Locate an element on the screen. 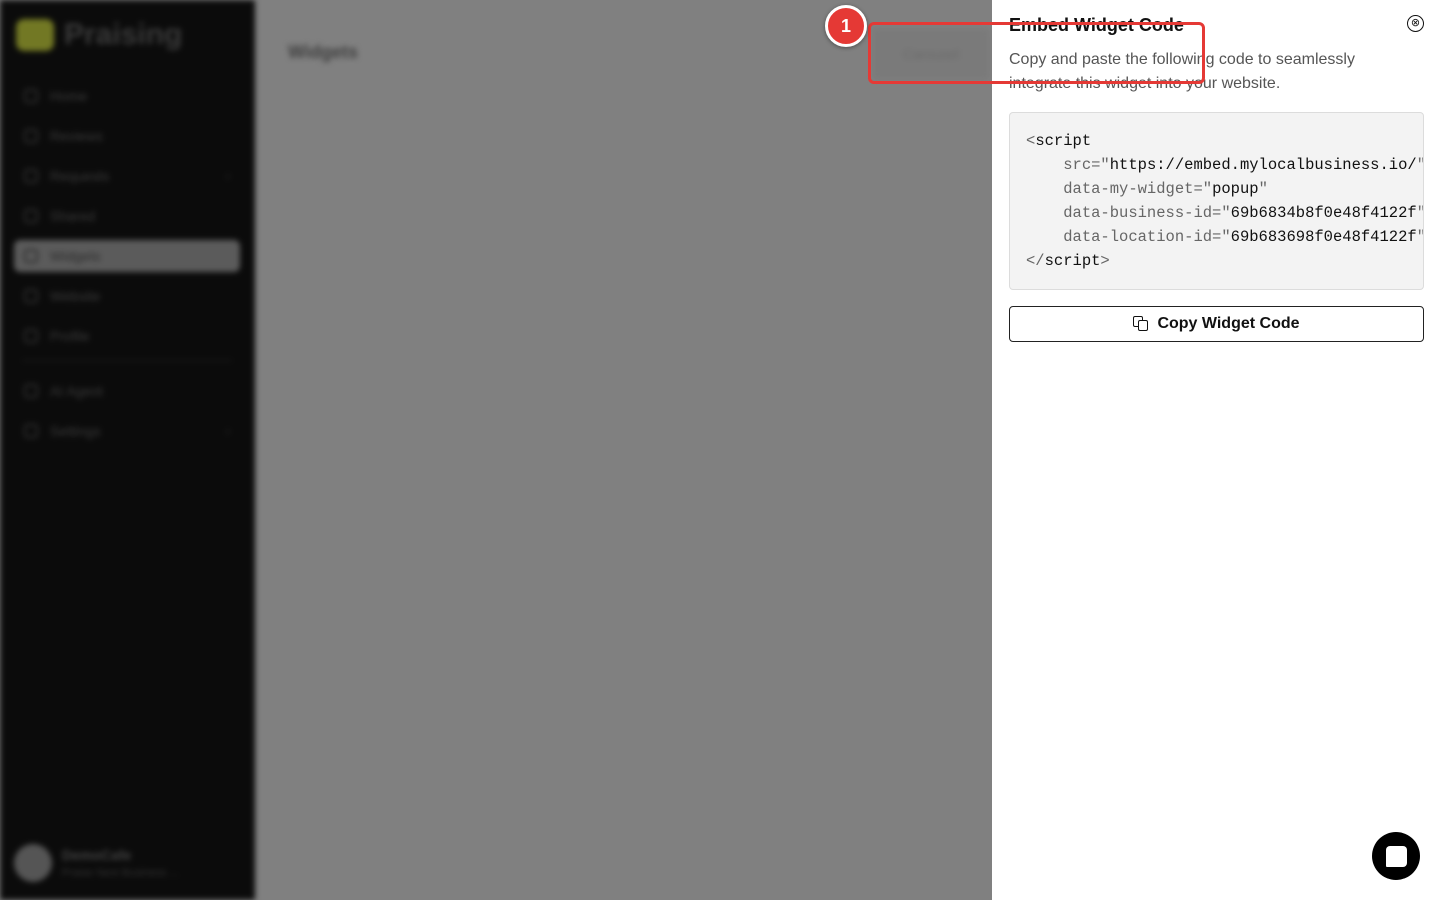  code-attr-name: data-location-id is located at coordinates (1138, 237).